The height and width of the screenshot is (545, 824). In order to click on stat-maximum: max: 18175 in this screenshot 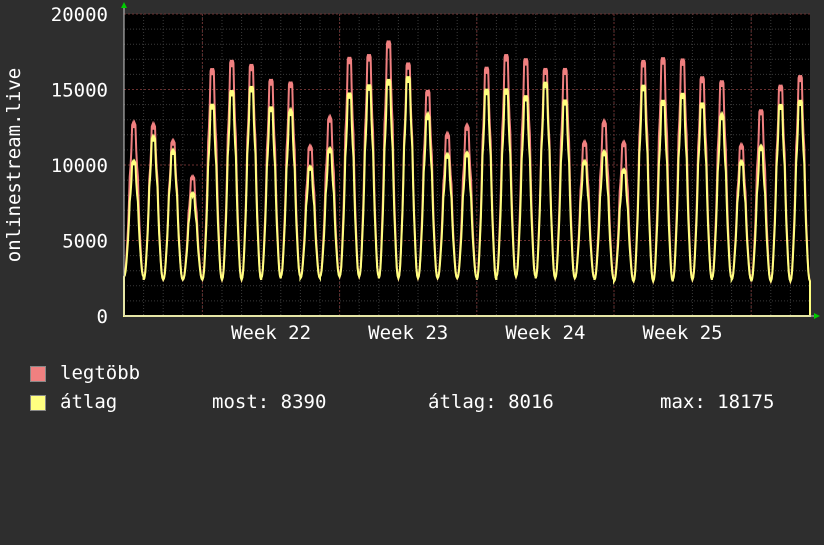, I will do `click(717, 402)`.